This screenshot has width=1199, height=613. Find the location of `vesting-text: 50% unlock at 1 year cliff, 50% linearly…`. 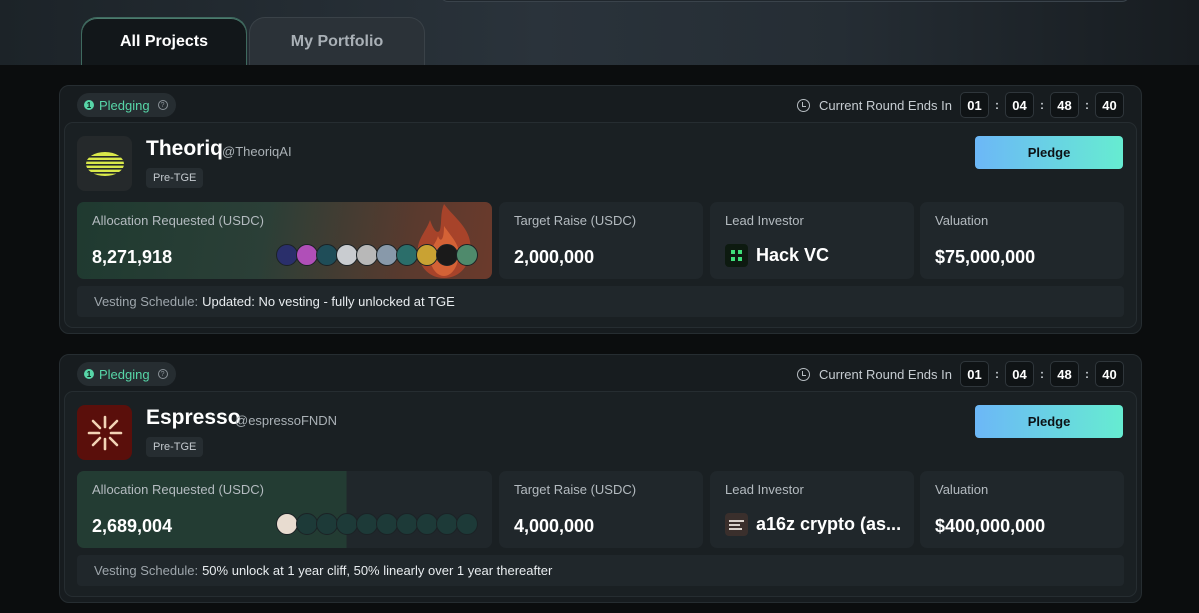

vesting-text: 50% unlock at 1 year cliff, 50% linearly… is located at coordinates (377, 570).